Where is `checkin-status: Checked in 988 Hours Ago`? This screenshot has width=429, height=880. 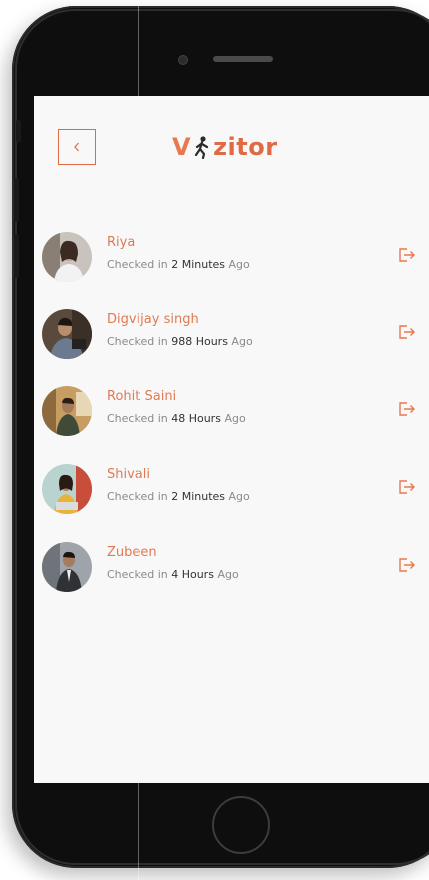 checkin-status: Checked in 988 Hours Ago is located at coordinates (180, 341).